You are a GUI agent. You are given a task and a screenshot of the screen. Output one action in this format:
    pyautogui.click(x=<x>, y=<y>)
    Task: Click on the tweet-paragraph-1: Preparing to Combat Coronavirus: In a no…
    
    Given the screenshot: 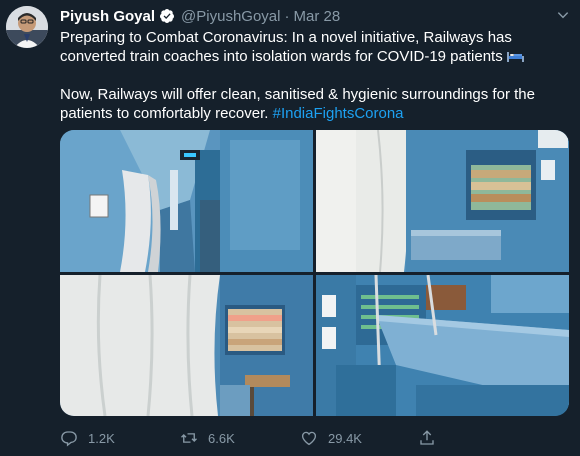 What is the action you would take?
    pyautogui.click(x=312, y=47)
    